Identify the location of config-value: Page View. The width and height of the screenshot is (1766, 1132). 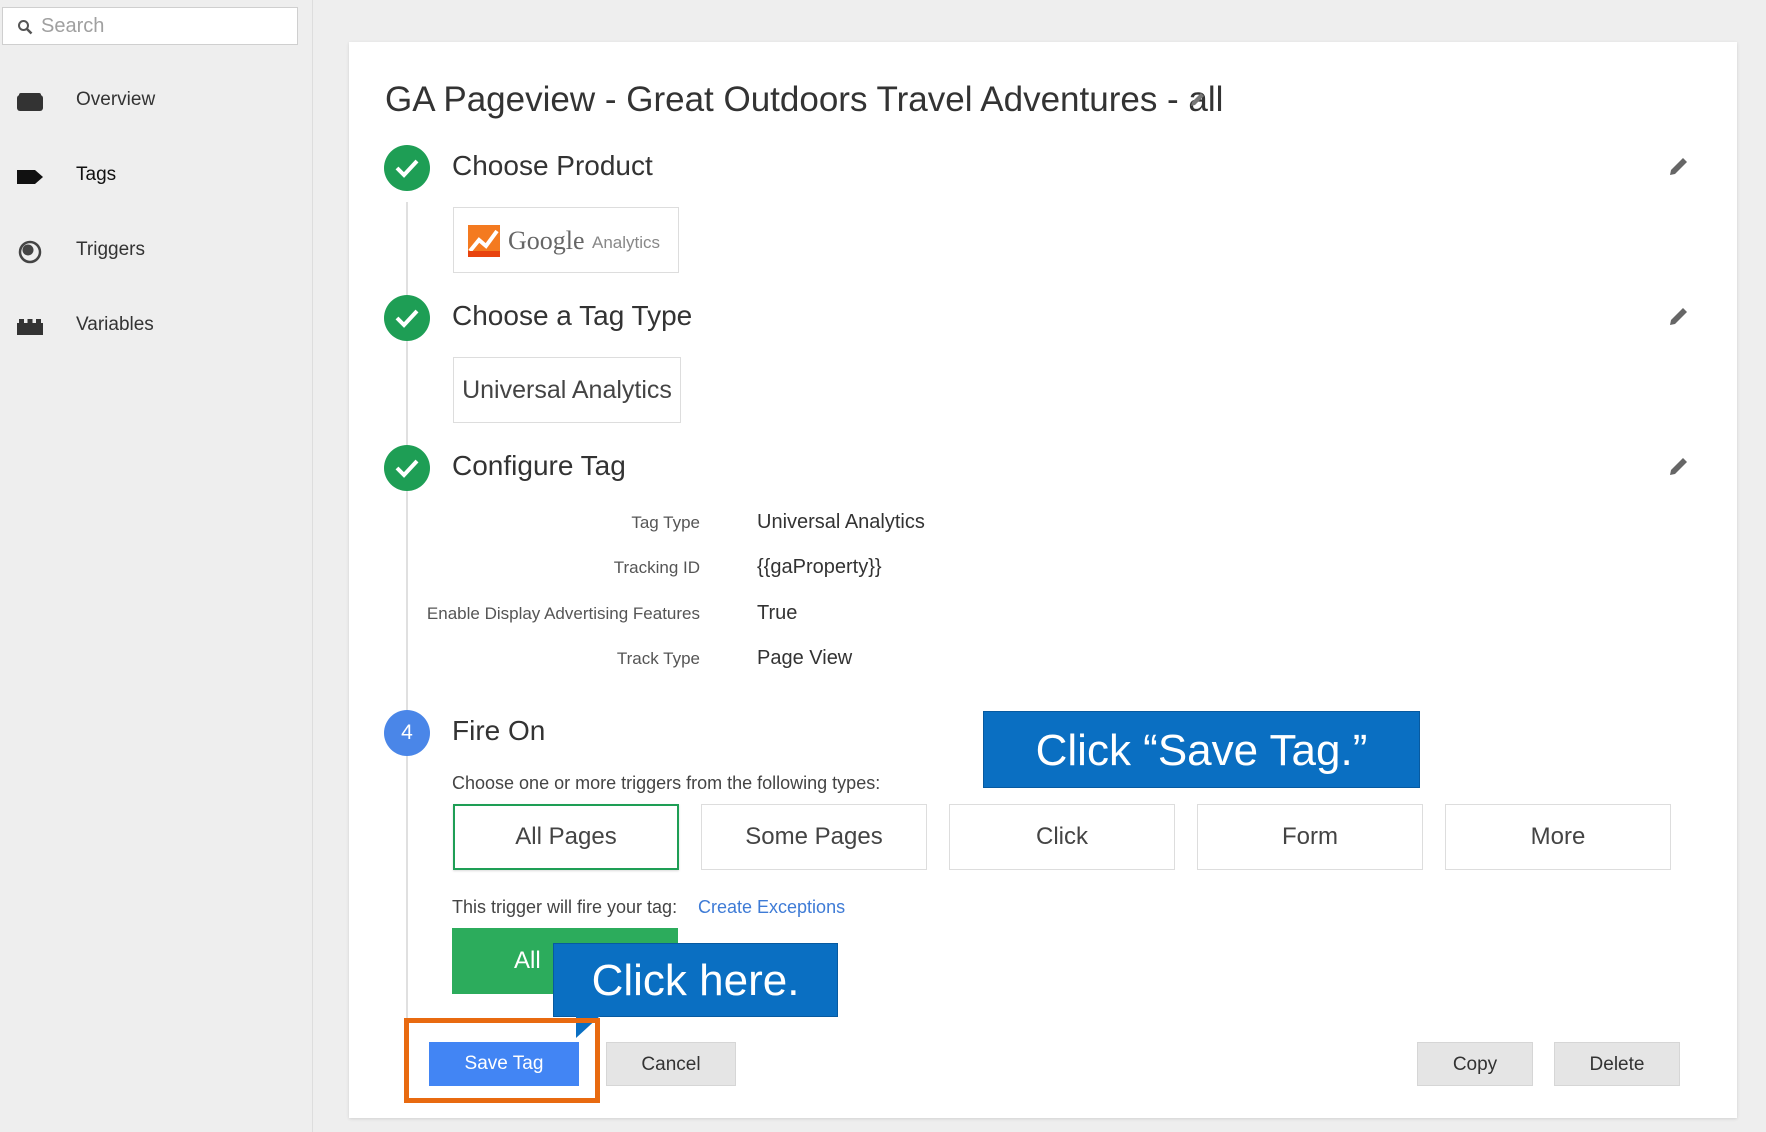
(805, 658).